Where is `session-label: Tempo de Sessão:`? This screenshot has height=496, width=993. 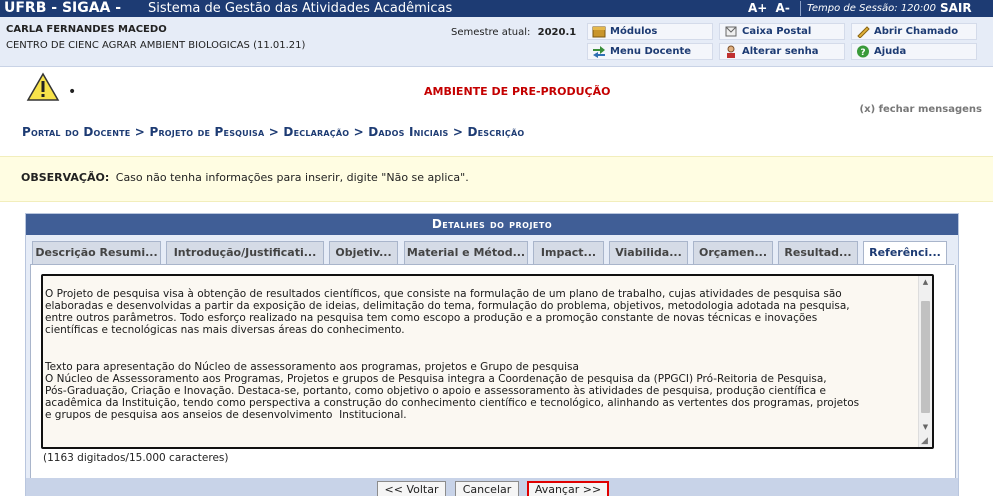 session-label: Tempo de Sessão: is located at coordinates (852, 8).